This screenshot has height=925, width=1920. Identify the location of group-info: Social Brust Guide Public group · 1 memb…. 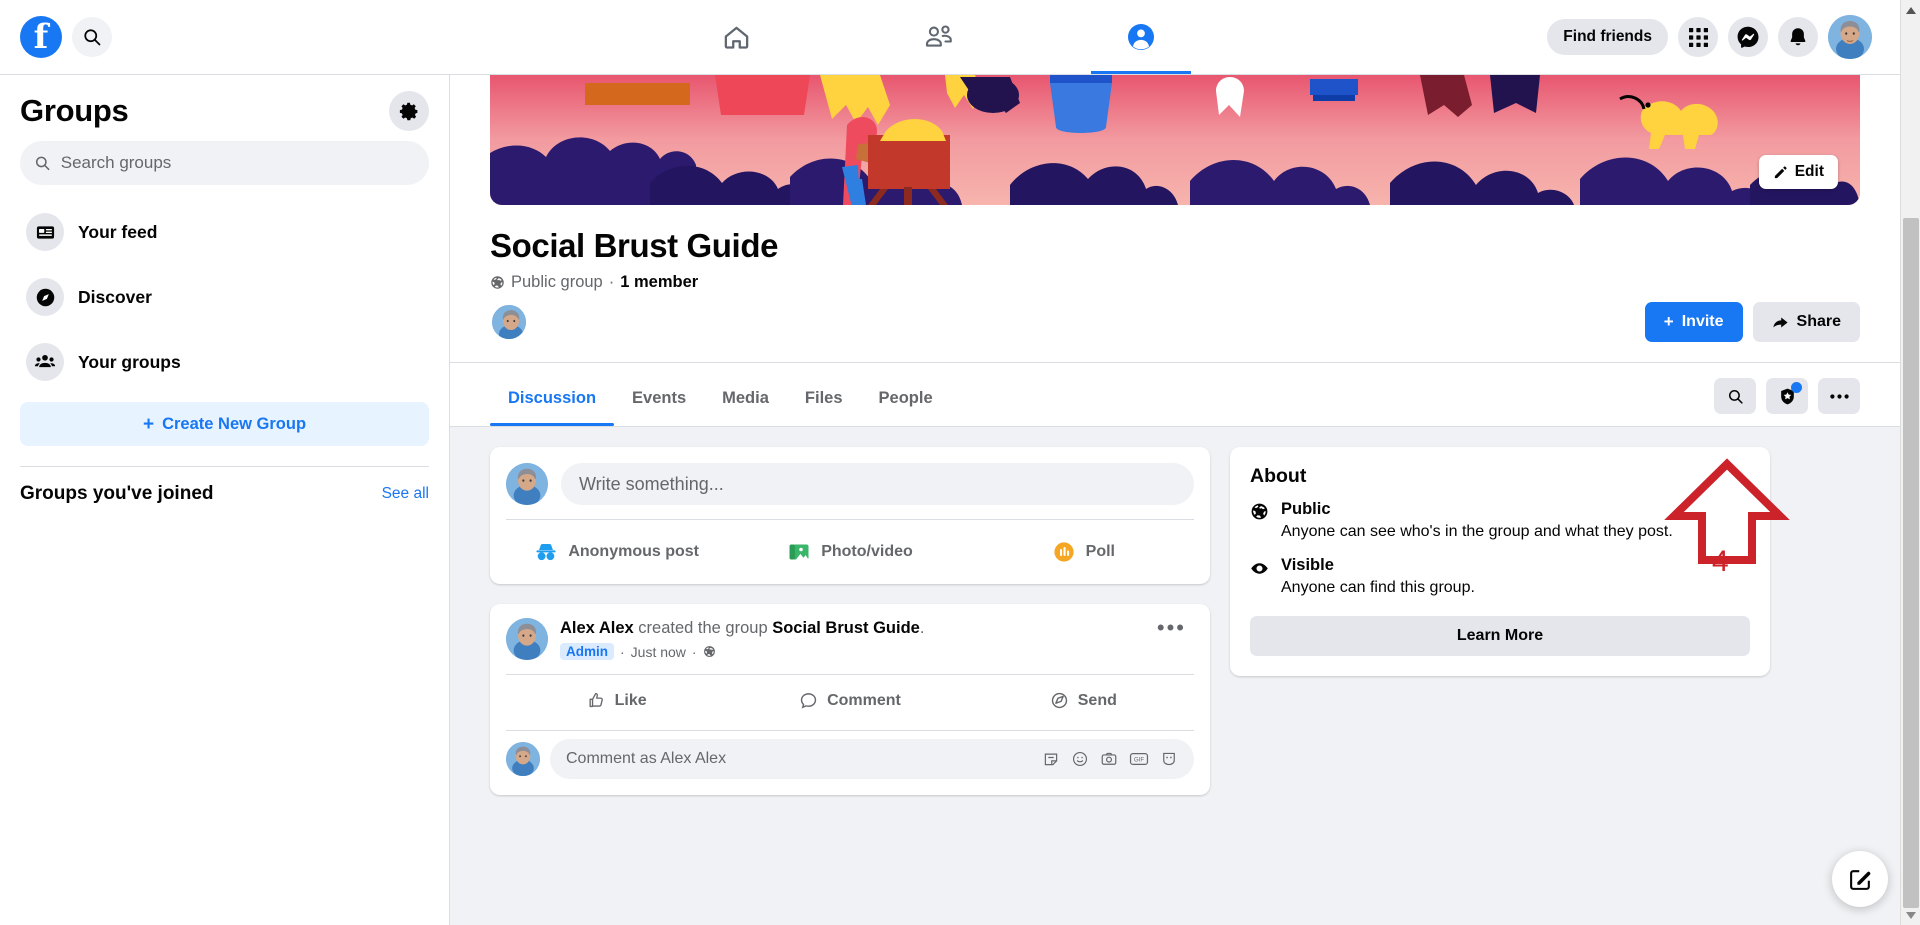
(1175, 248).